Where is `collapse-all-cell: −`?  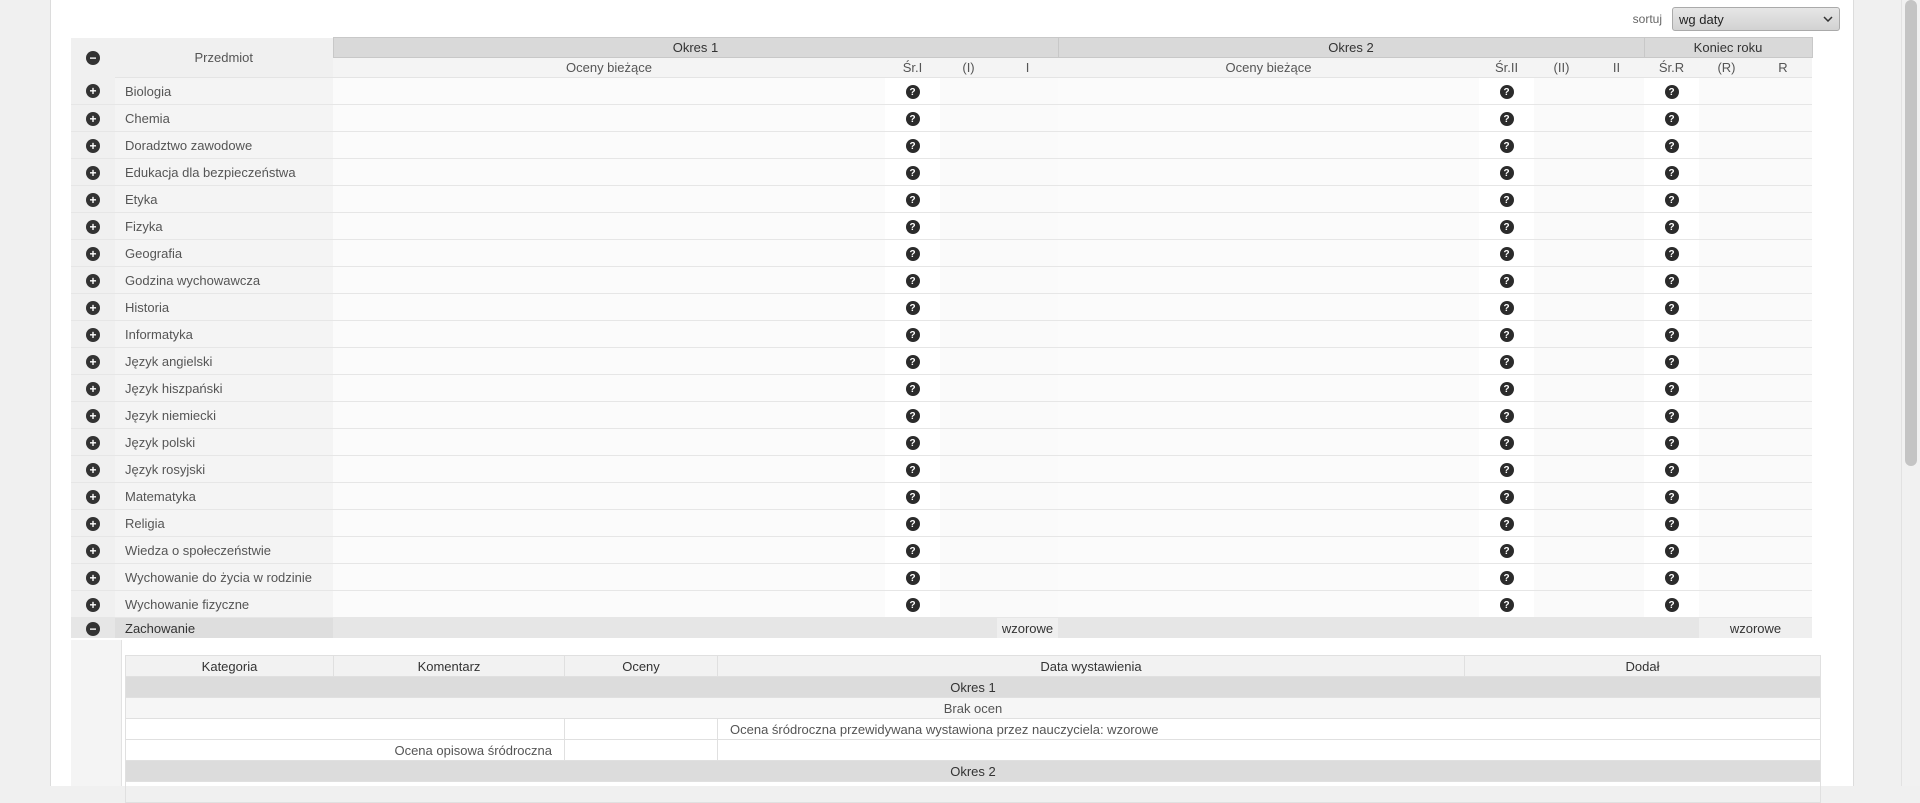 collapse-all-cell: − is located at coordinates (93, 57).